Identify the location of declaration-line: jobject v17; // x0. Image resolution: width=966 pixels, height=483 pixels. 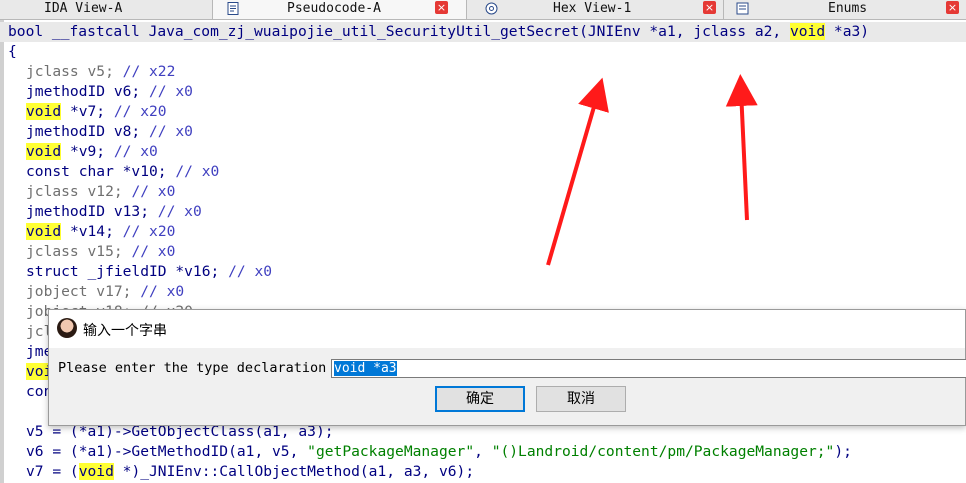
(105, 292).